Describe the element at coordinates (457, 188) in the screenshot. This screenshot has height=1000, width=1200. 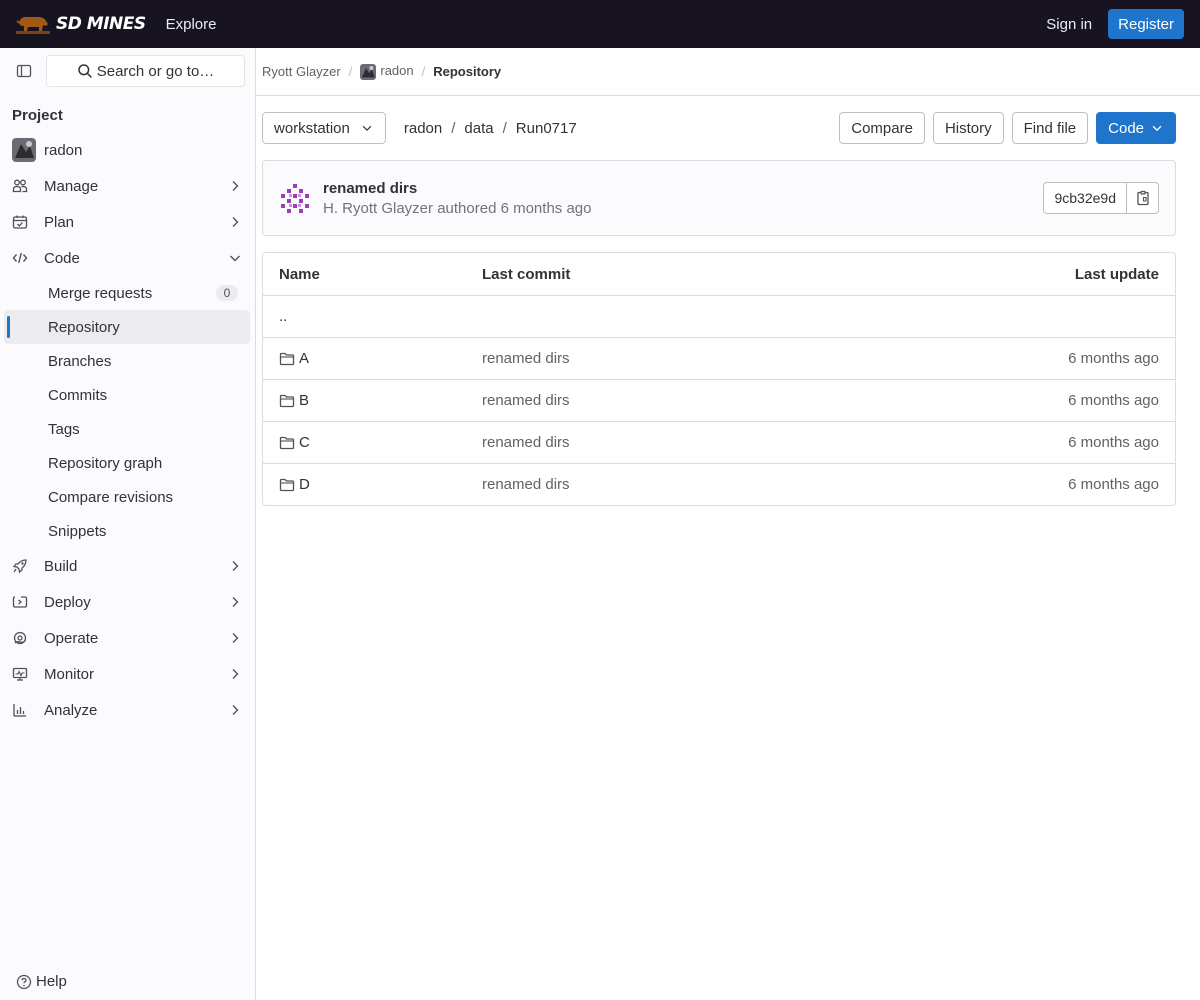
I see `commit-title-link: renamed dirs` at that location.